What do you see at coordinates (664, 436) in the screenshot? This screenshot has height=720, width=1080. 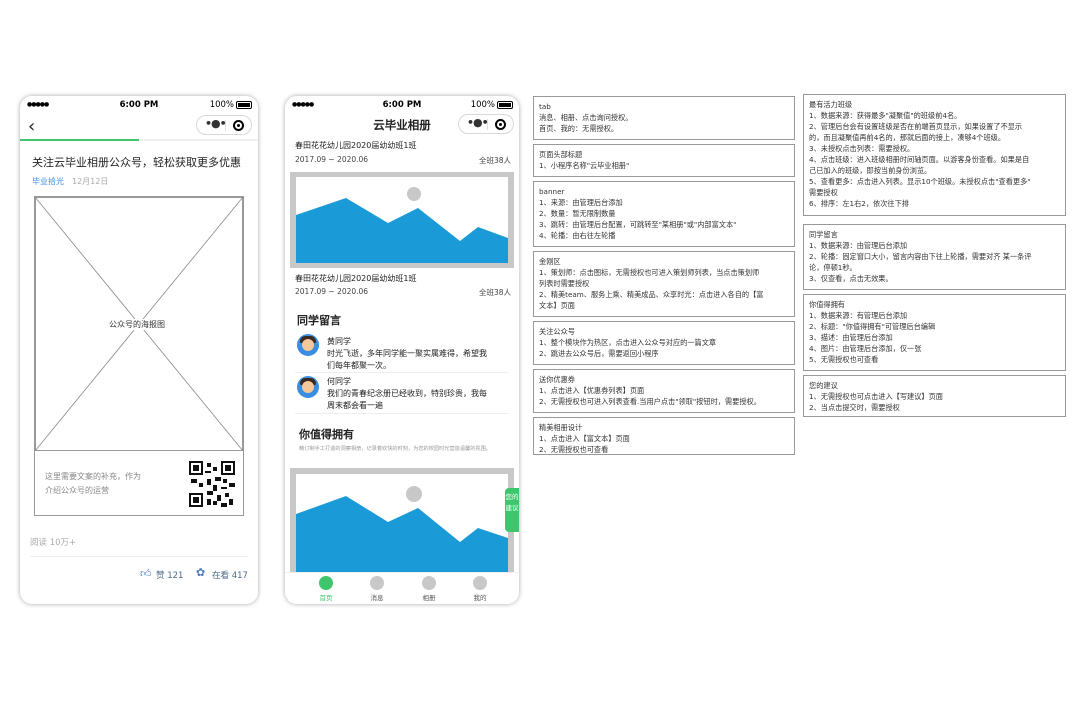 I see `annotation-note: 精美相册设计 1、点击进入【富文本】页面 2、无需授权也可查看` at bounding box center [664, 436].